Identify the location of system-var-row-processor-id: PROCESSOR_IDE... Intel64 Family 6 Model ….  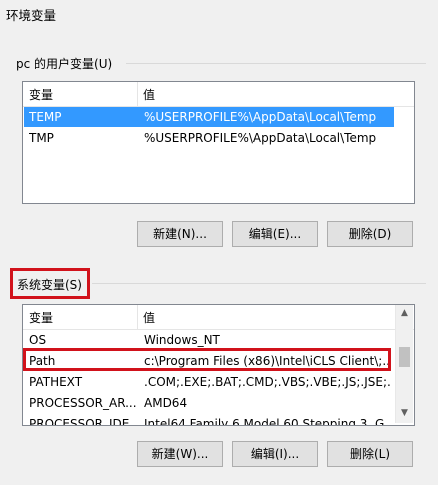
(209, 420).